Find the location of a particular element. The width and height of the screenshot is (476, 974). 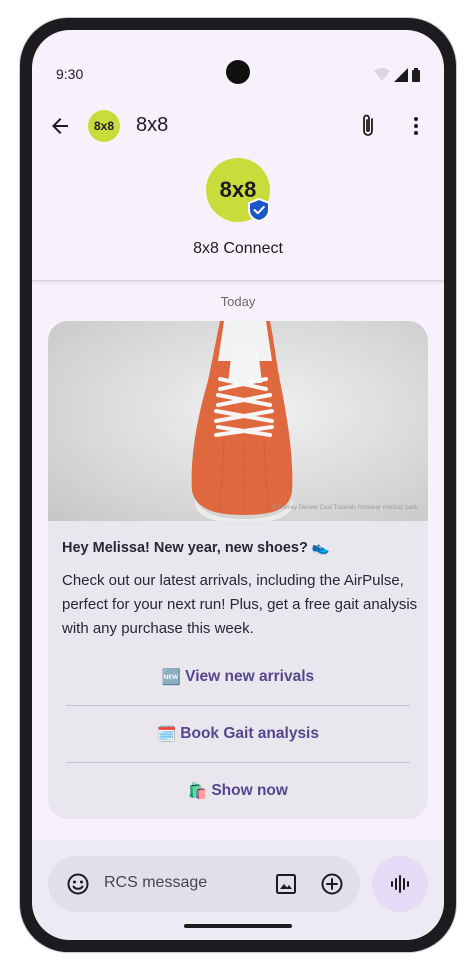

app-bar: 8x8 8x8 is located at coordinates (238, 126).